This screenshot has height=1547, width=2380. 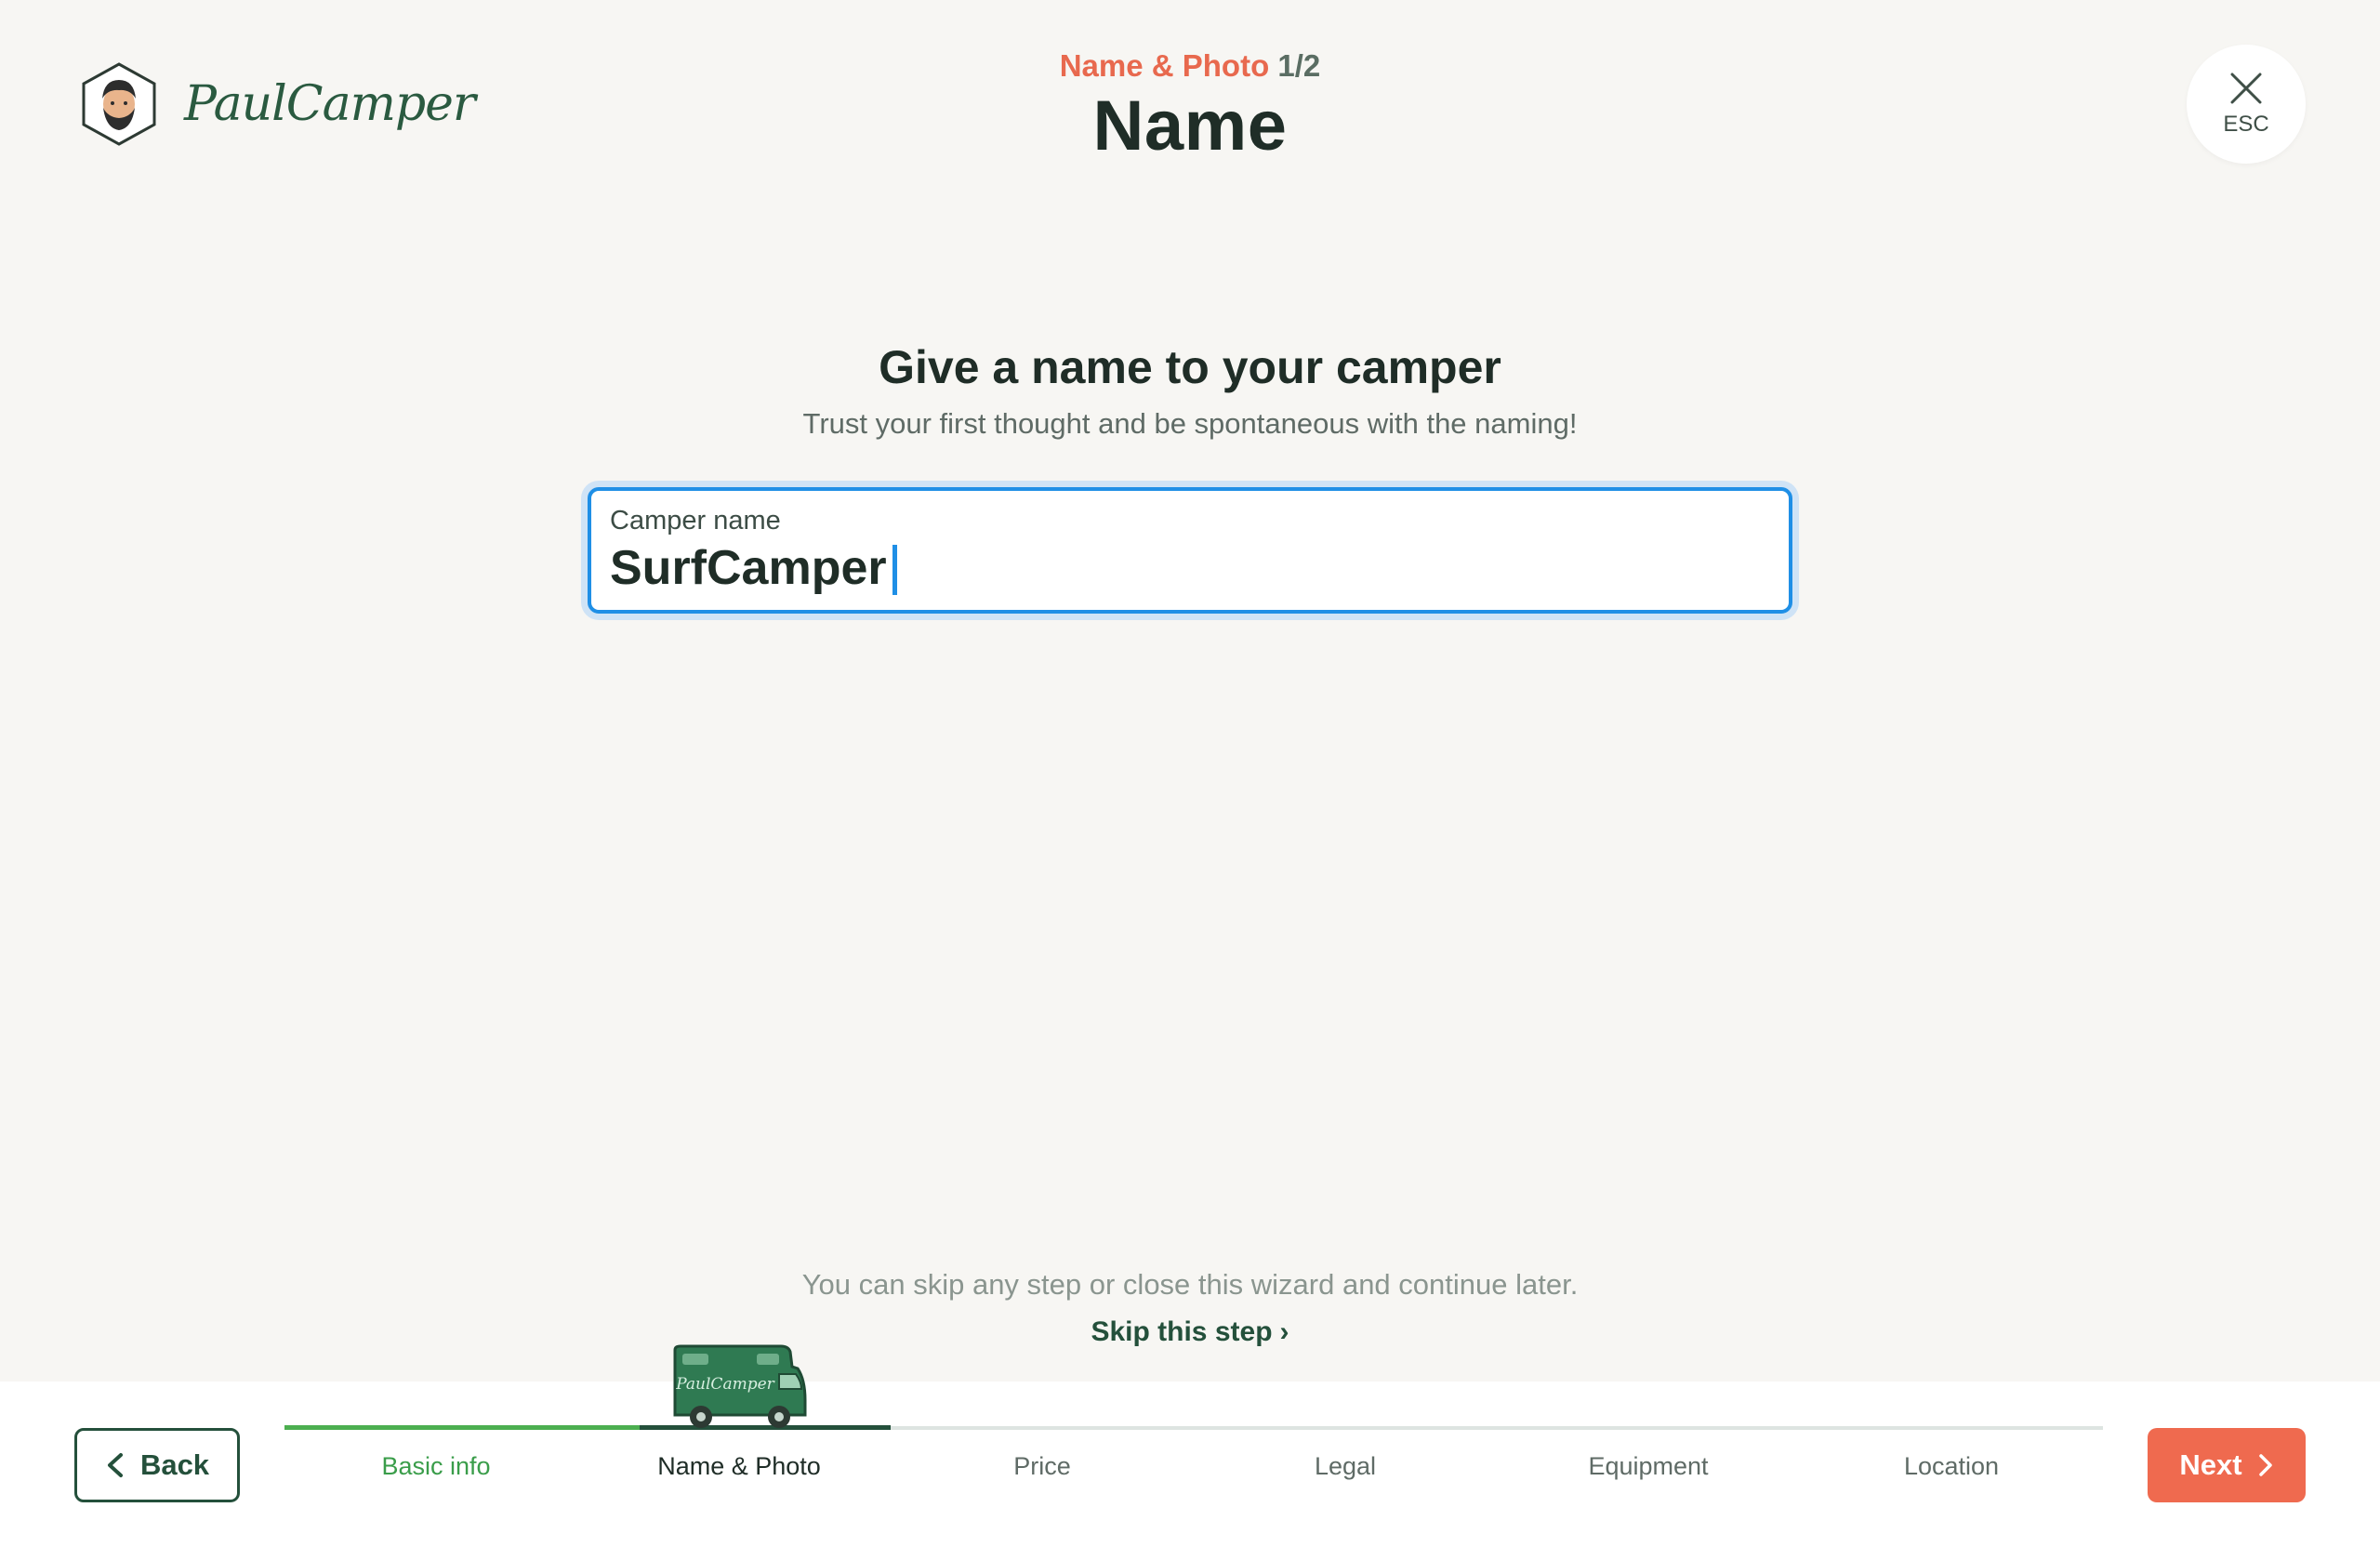 I want to click on next-label: Next, so click(x=2210, y=1464).